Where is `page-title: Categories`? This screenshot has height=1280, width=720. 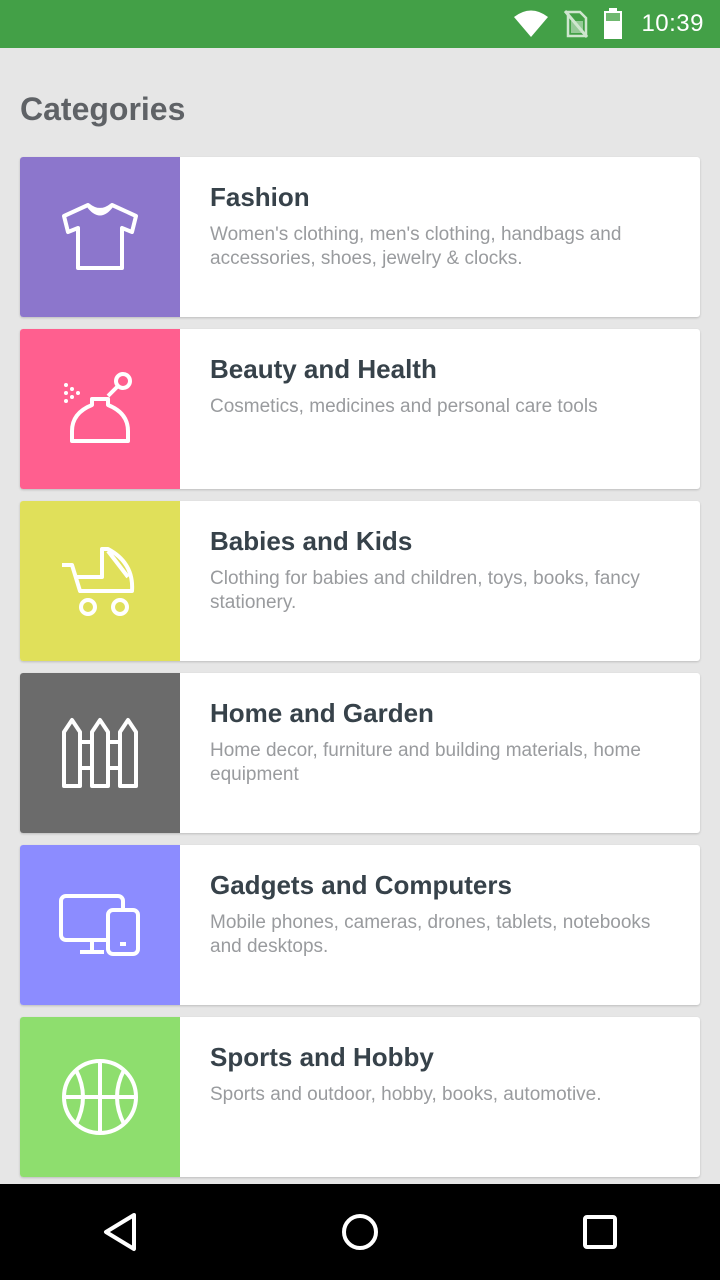
page-title: Categories is located at coordinates (103, 109).